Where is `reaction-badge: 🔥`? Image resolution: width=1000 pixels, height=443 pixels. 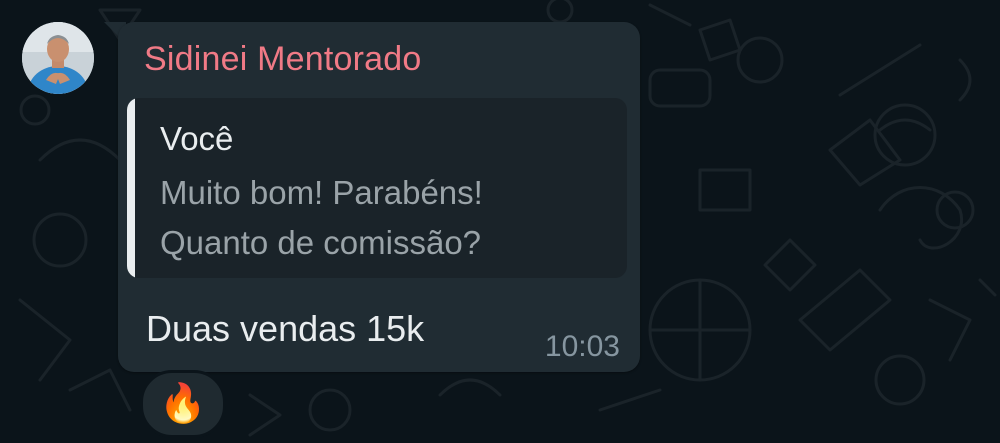 reaction-badge: 🔥 is located at coordinates (183, 404).